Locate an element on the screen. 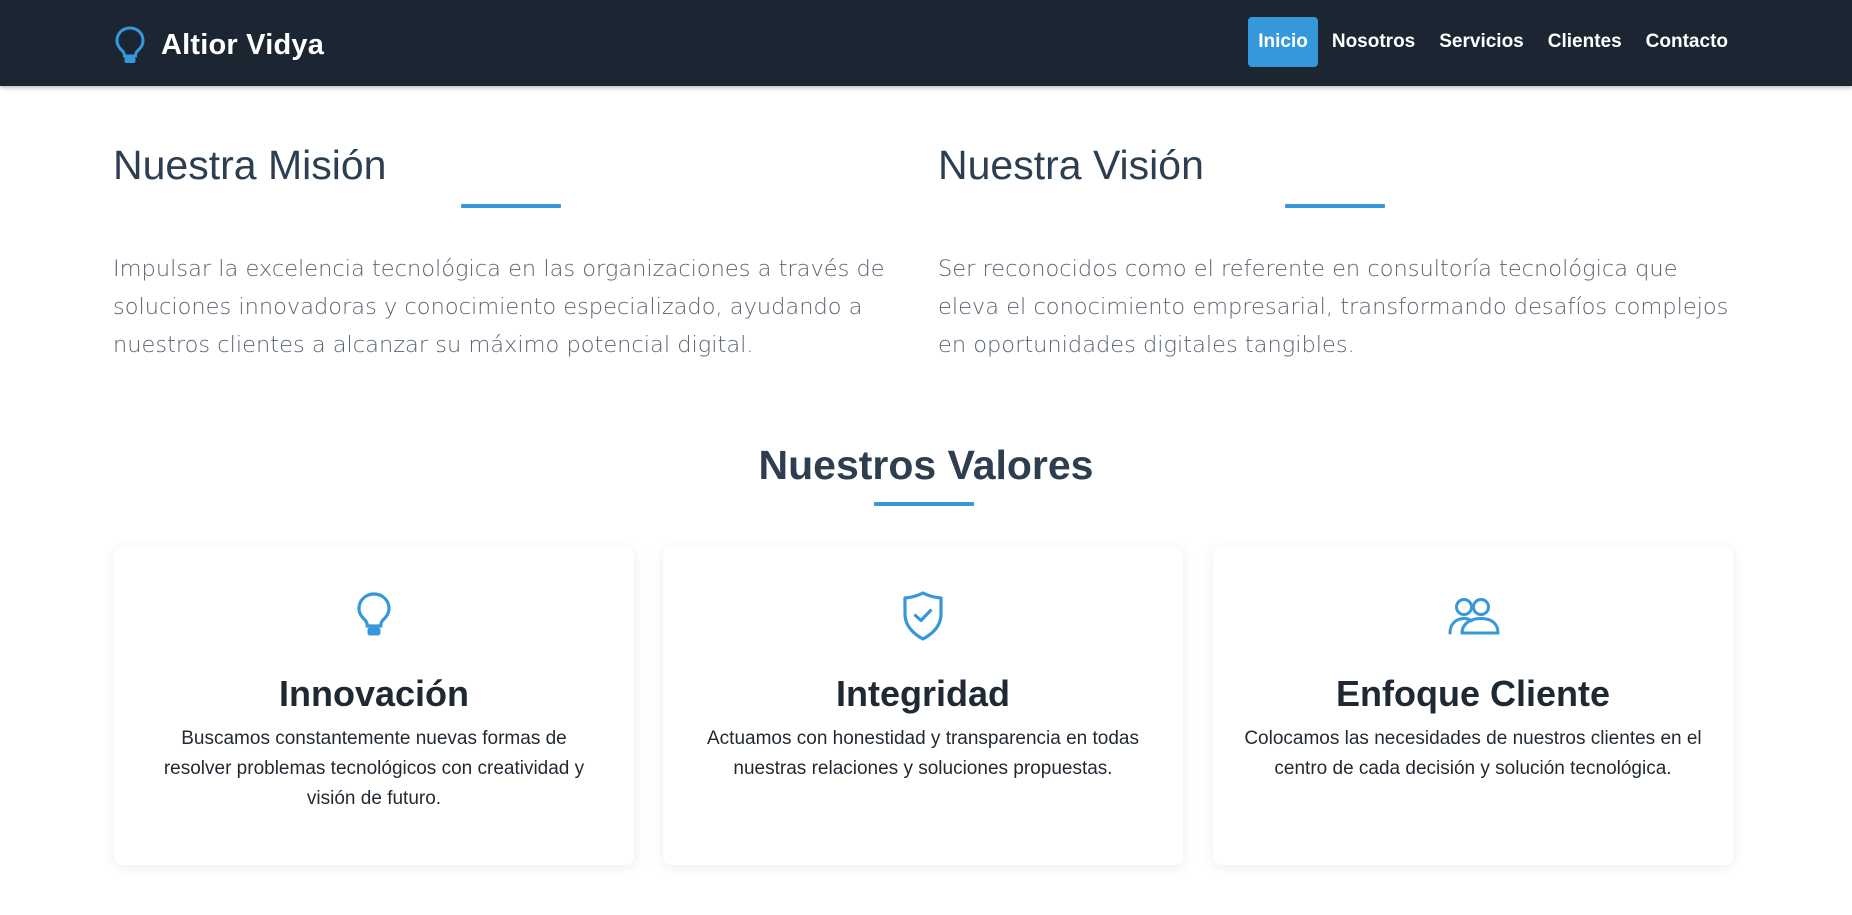 Image resolution: width=1852 pixels, height=915 pixels. values-title: Nuestros Valores is located at coordinates (926, 465).